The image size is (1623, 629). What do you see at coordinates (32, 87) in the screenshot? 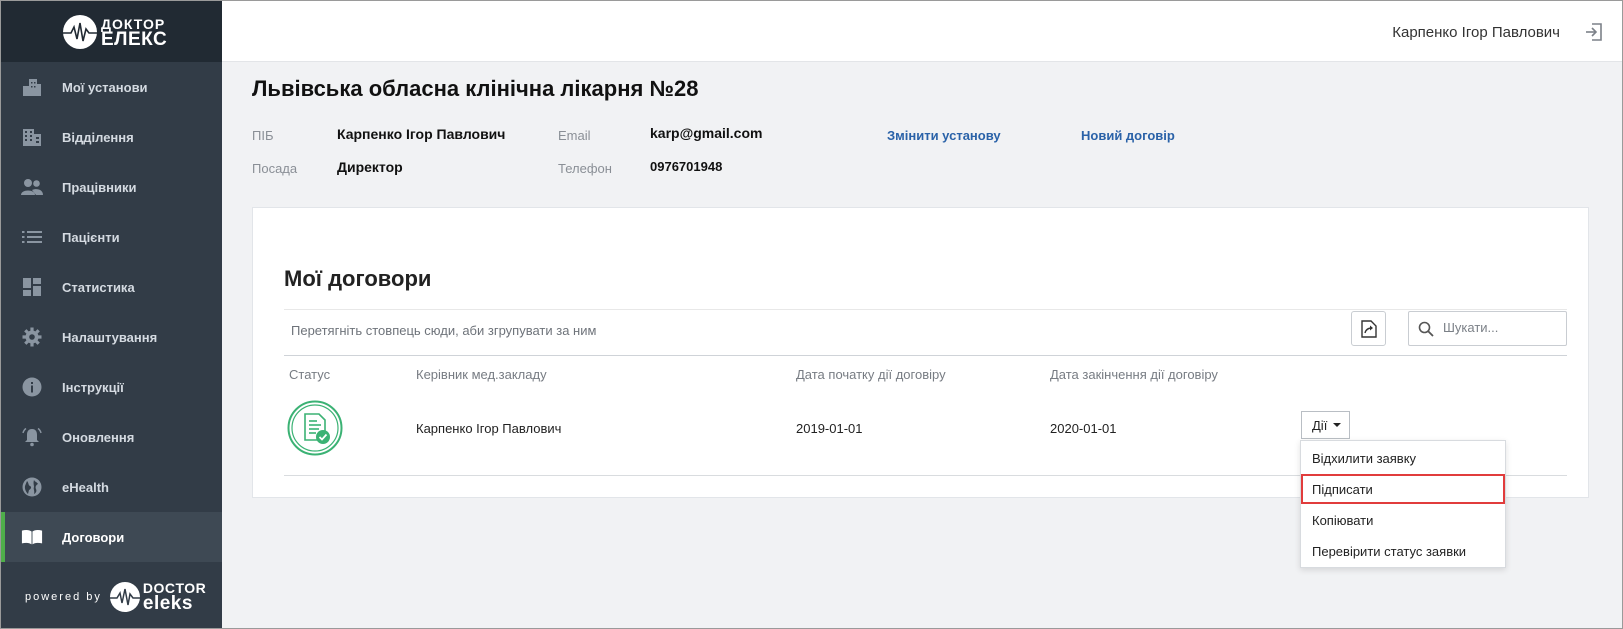
I see `building-icon` at bounding box center [32, 87].